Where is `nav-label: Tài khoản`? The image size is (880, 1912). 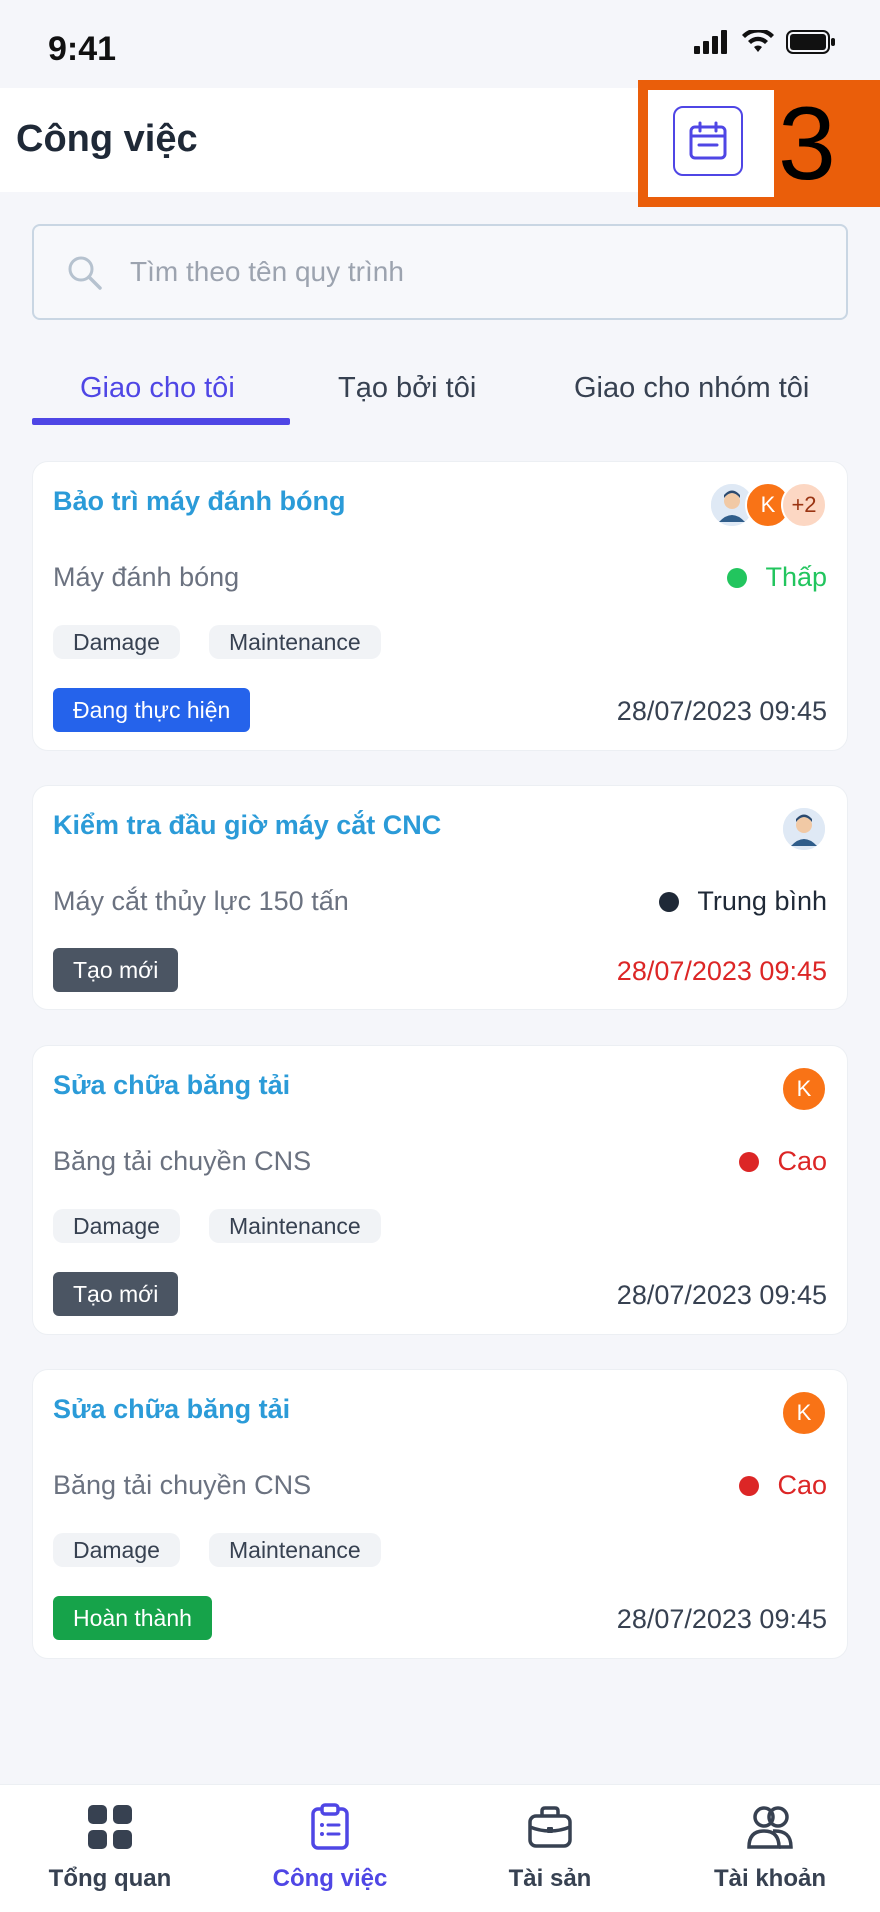
nav-label: Tài khoản is located at coordinates (770, 1878).